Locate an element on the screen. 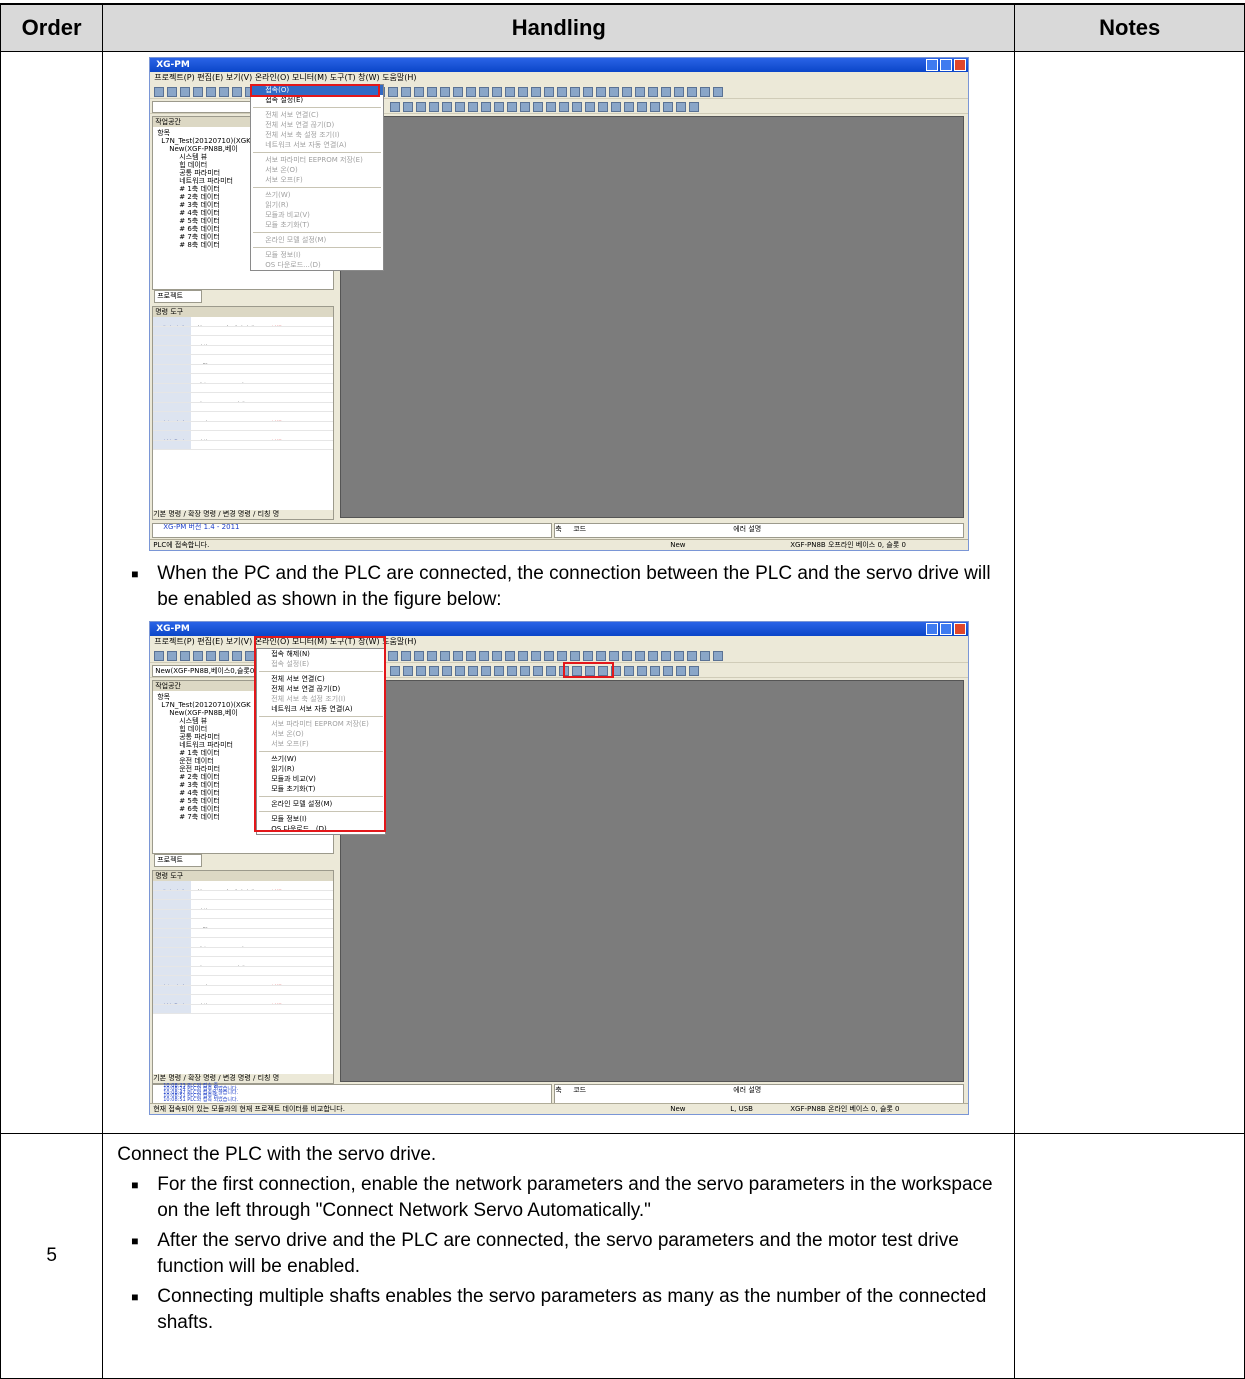 This screenshot has width=1245, height=1379. menu-item: 모듈 정보(I) is located at coordinates (317, 255).